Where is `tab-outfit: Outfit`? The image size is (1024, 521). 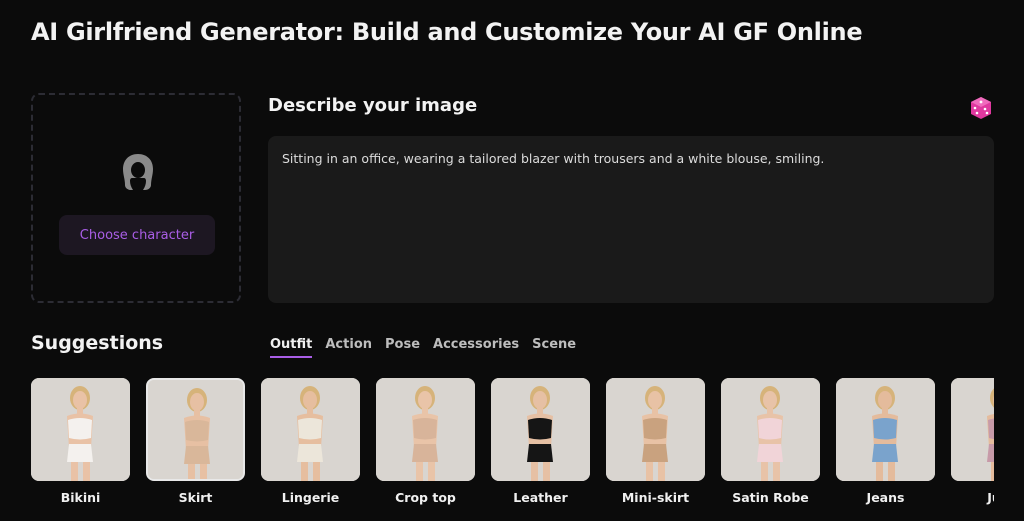 tab-outfit: Outfit is located at coordinates (291, 347).